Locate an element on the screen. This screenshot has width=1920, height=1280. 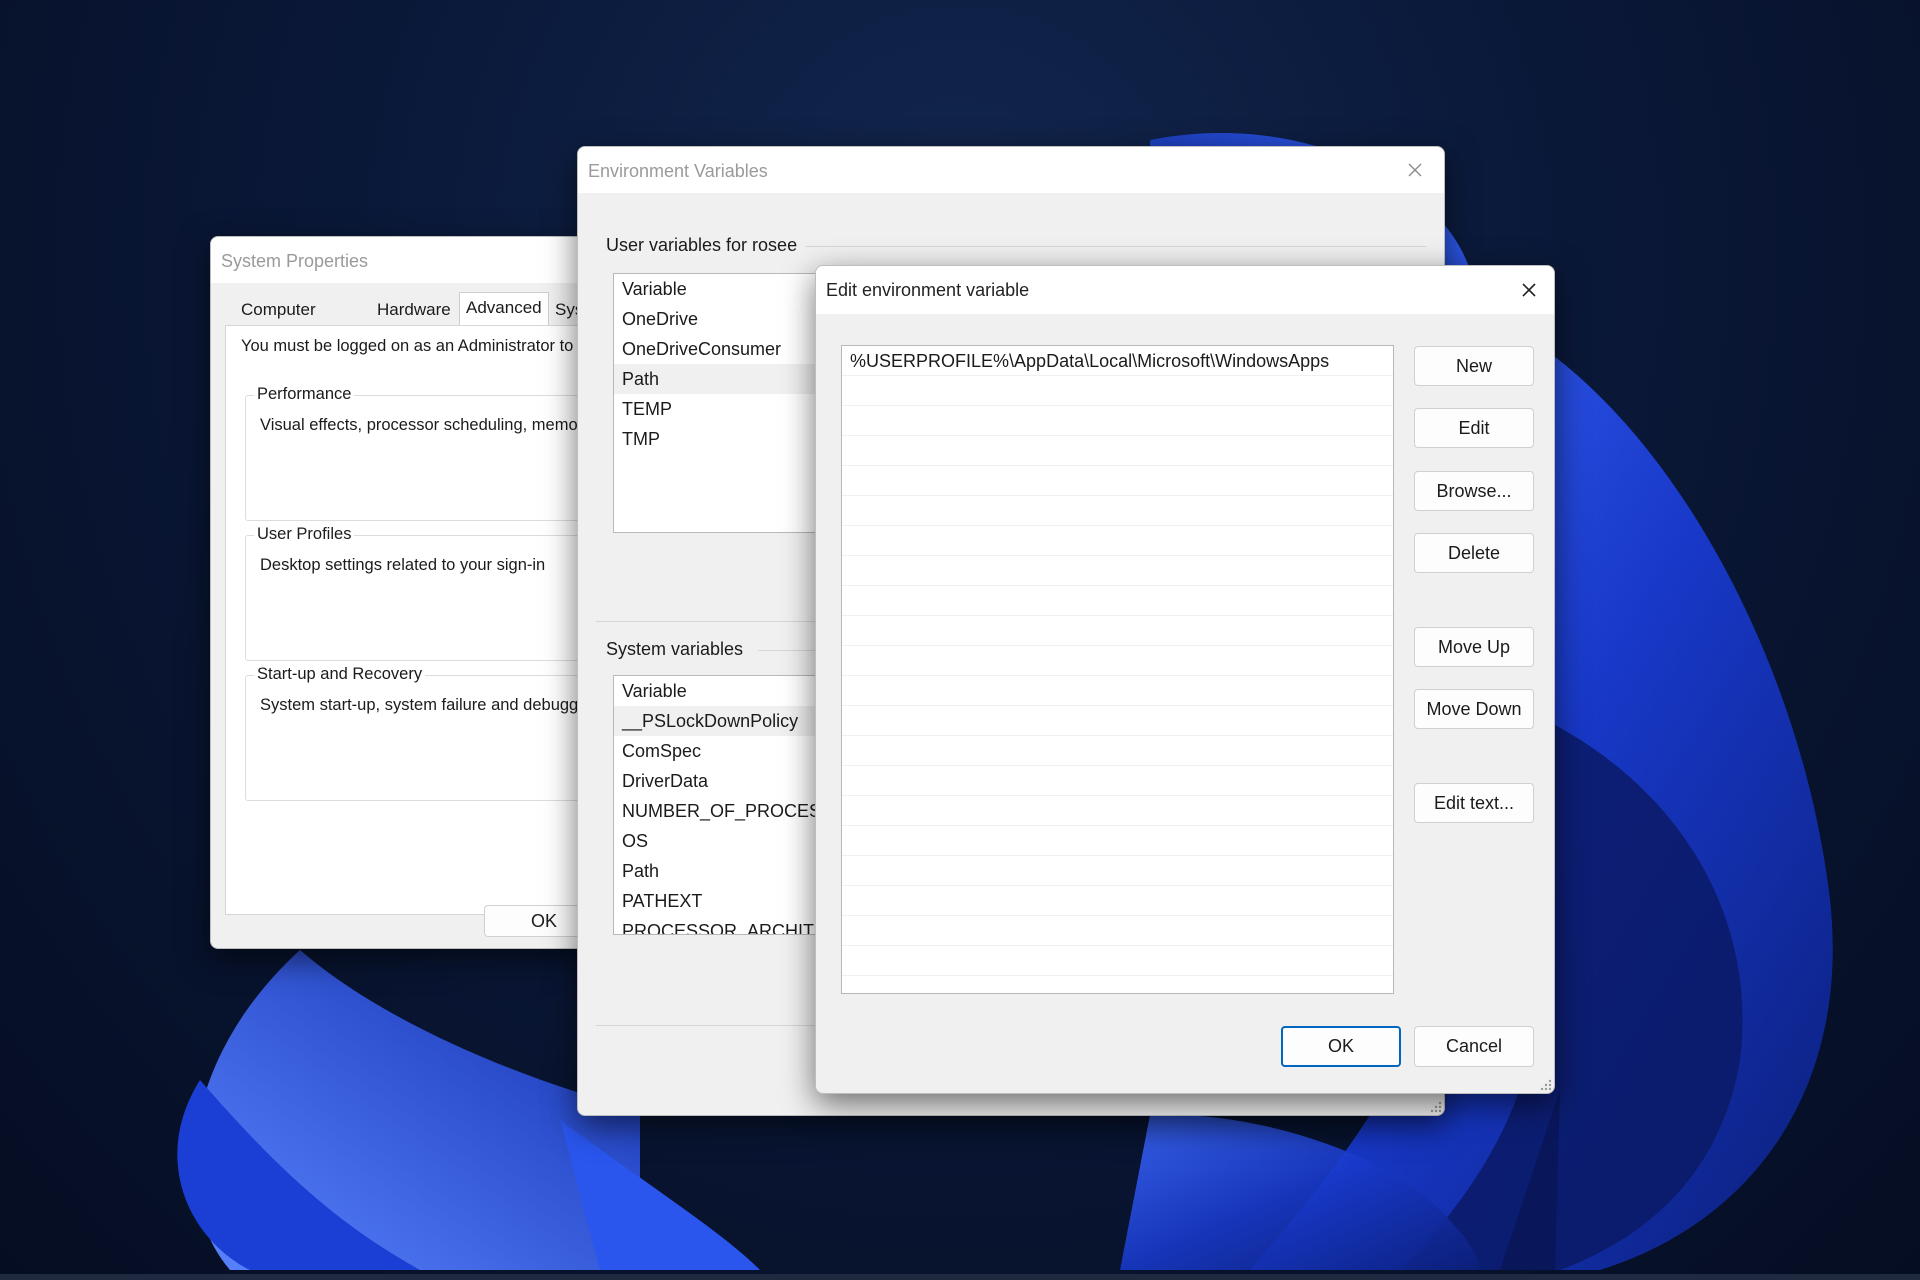
environment-variables-close-button is located at coordinates (1415, 170).